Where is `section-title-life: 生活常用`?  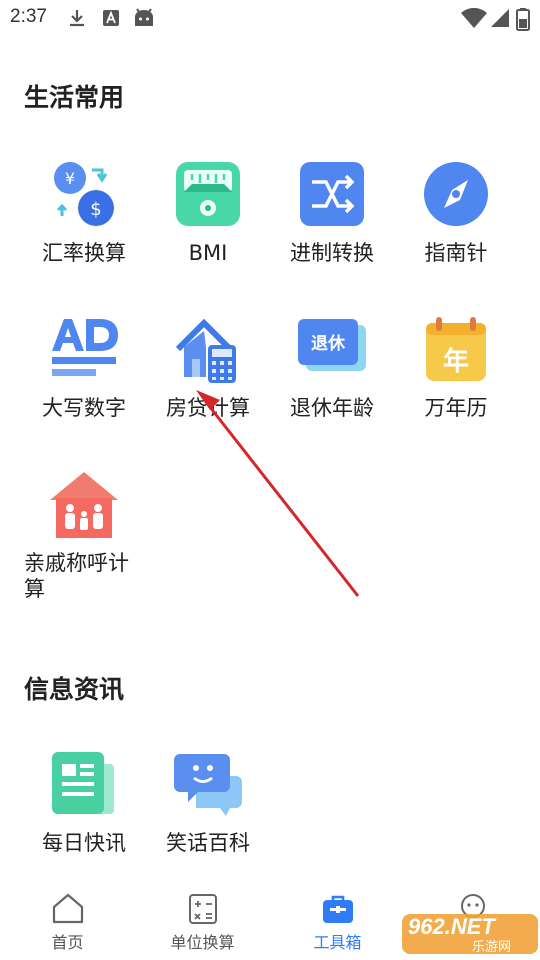 section-title-life: 生活常用 is located at coordinates (74, 97).